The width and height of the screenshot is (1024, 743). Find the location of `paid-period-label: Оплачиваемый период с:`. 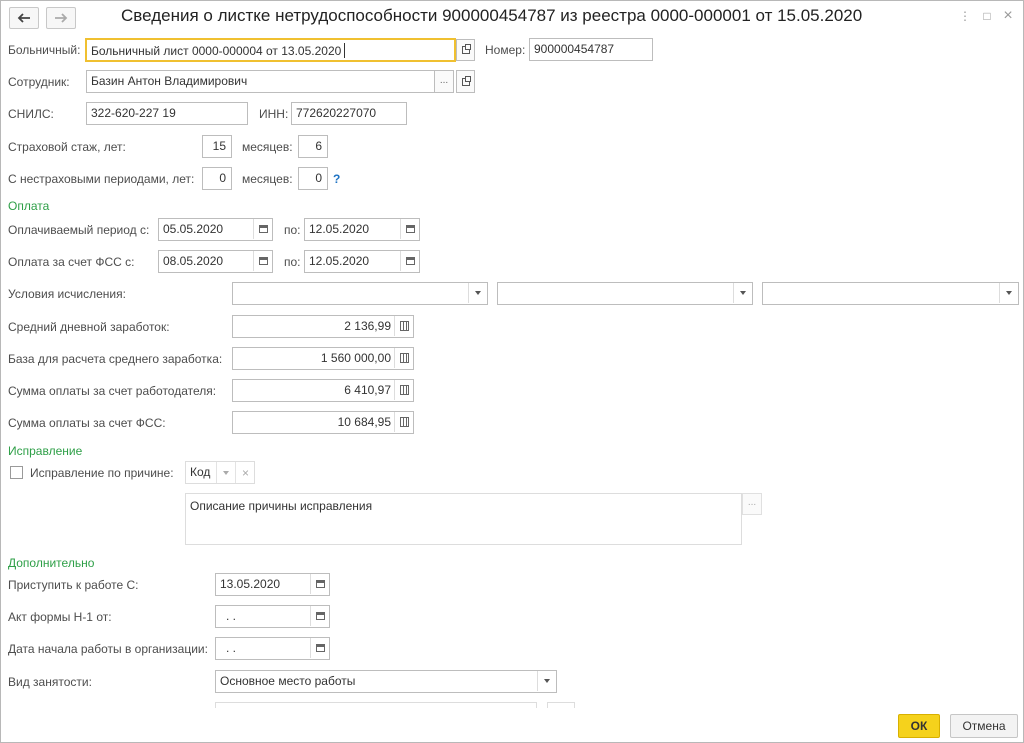

paid-period-label: Оплачиваемый период с: is located at coordinates (79, 230).